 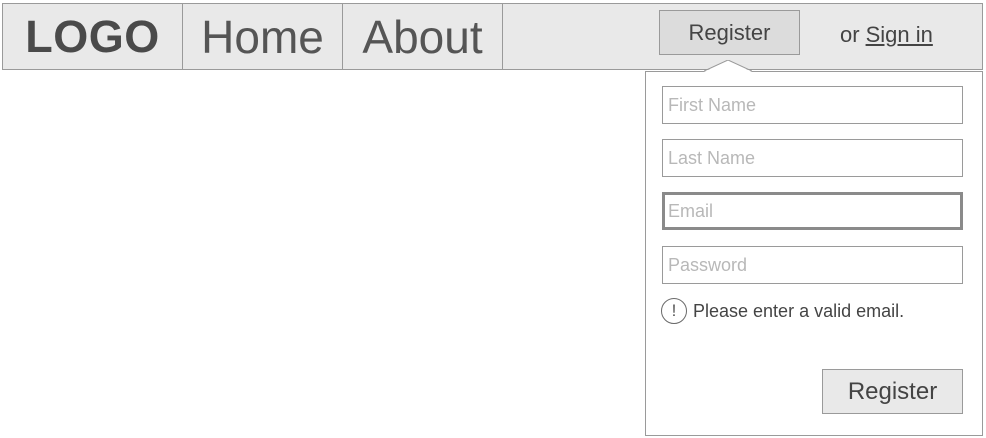 I want to click on last-name-input, so click(x=812, y=158).